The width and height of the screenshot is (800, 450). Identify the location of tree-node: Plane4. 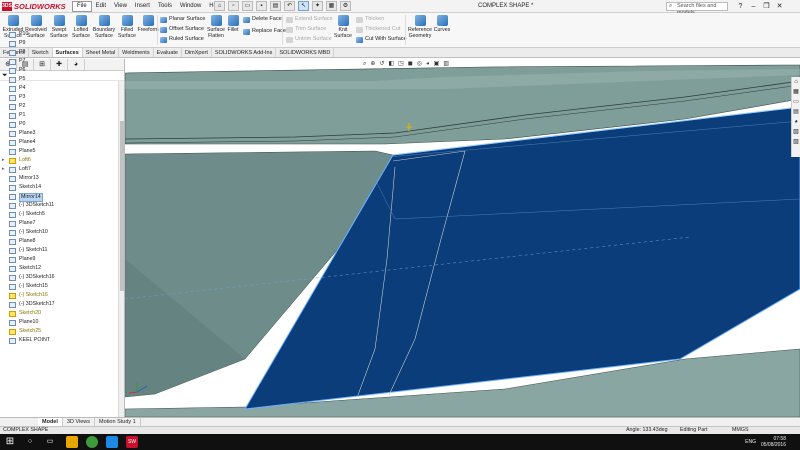
(59, 142).